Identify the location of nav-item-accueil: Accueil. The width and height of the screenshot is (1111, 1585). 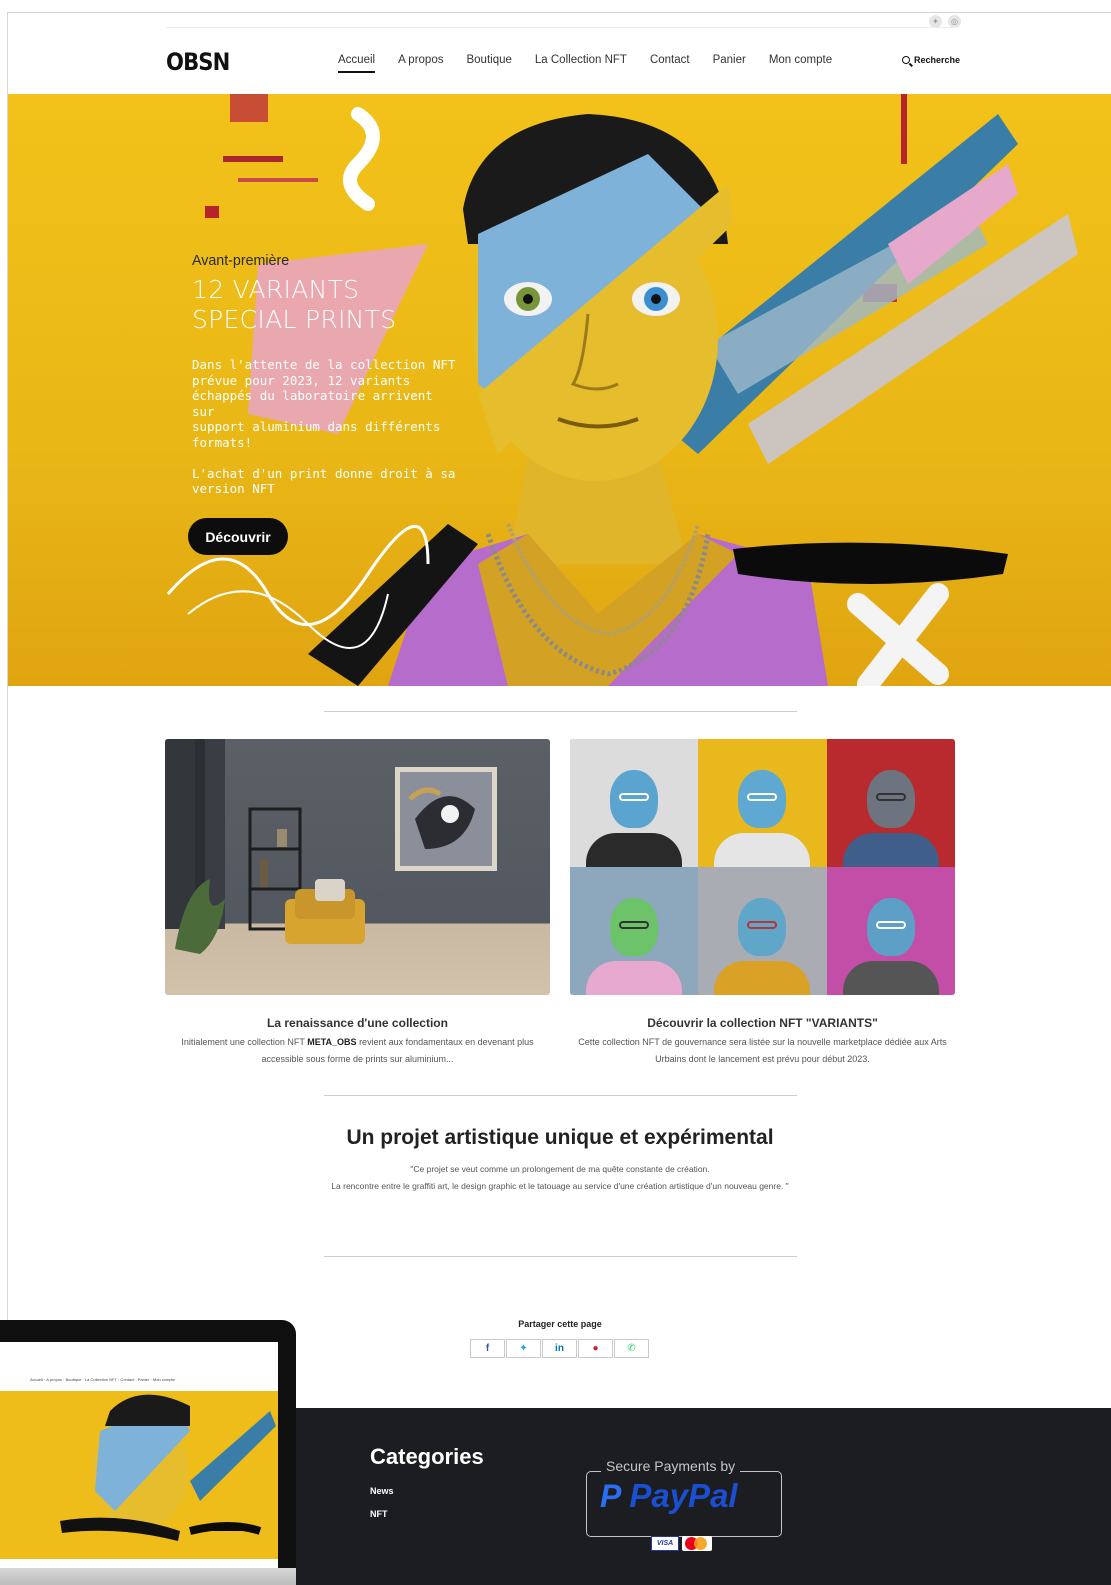
(357, 63).